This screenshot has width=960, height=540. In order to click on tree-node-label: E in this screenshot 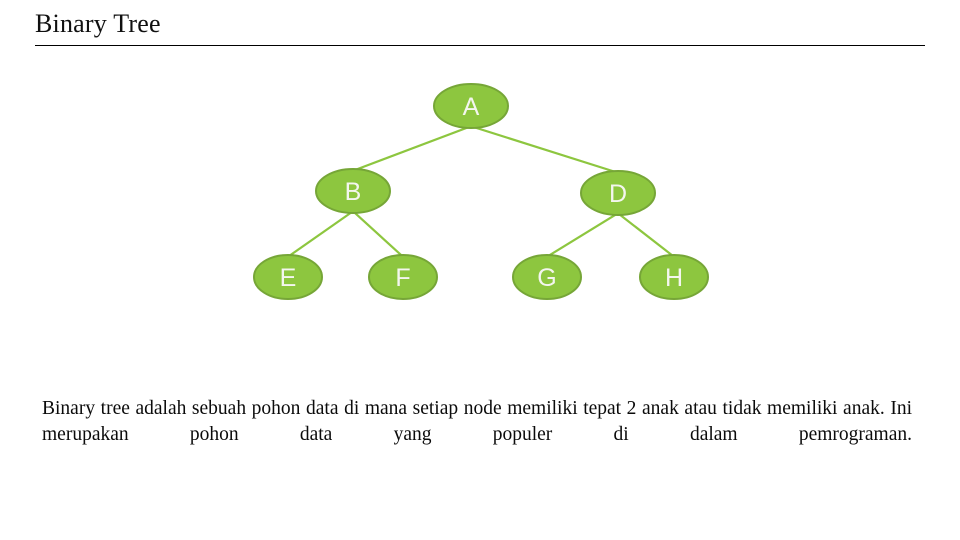, I will do `click(288, 278)`.